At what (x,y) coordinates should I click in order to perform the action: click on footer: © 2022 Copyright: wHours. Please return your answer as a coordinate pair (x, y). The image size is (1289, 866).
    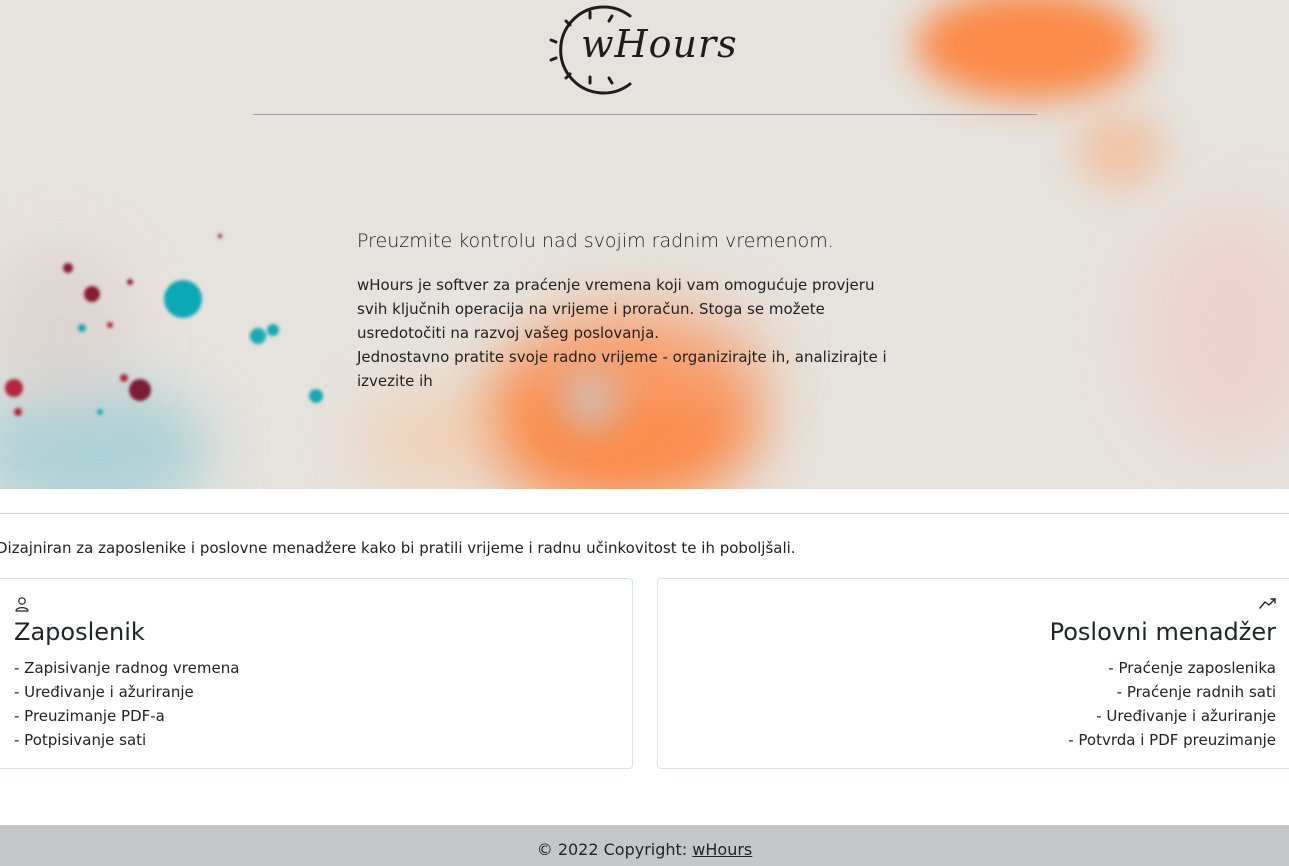
    Looking at the image, I should click on (644, 845).